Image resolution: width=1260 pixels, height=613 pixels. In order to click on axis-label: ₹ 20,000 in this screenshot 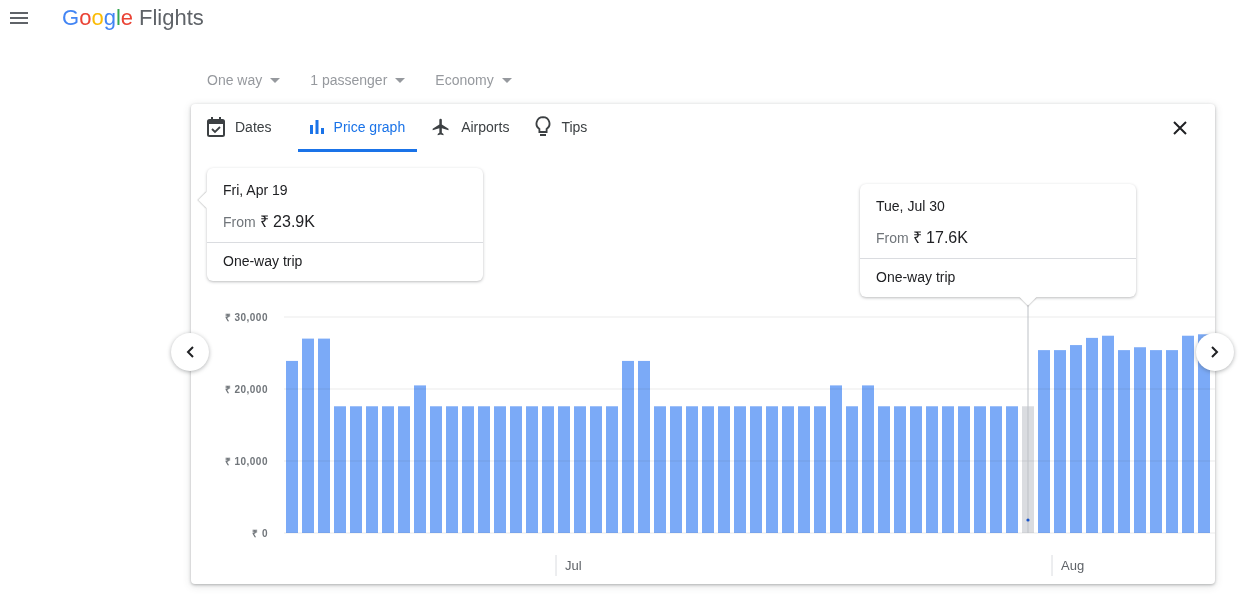, I will do `click(246, 389)`.